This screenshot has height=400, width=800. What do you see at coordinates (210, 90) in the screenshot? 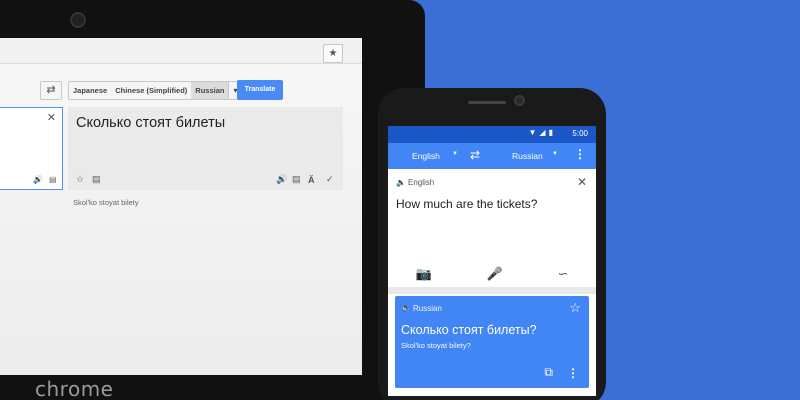
I see `lang-tab-russian: Russian` at bounding box center [210, 90].